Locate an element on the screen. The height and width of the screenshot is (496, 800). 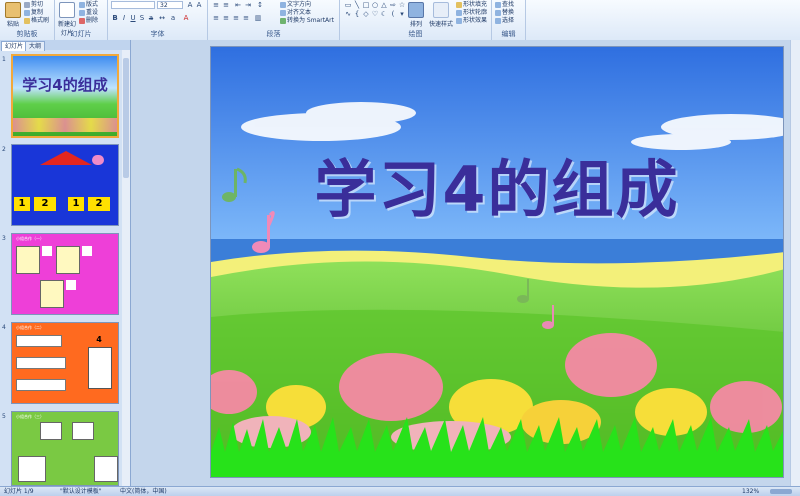
strikethrough-icon: a is located at coordinates (151, 18).